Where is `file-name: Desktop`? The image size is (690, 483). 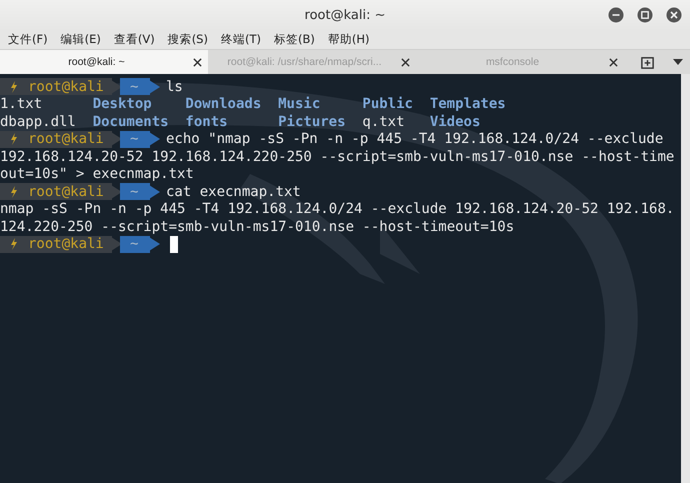
file-name: Desktop is located at coordinates (122, 104).